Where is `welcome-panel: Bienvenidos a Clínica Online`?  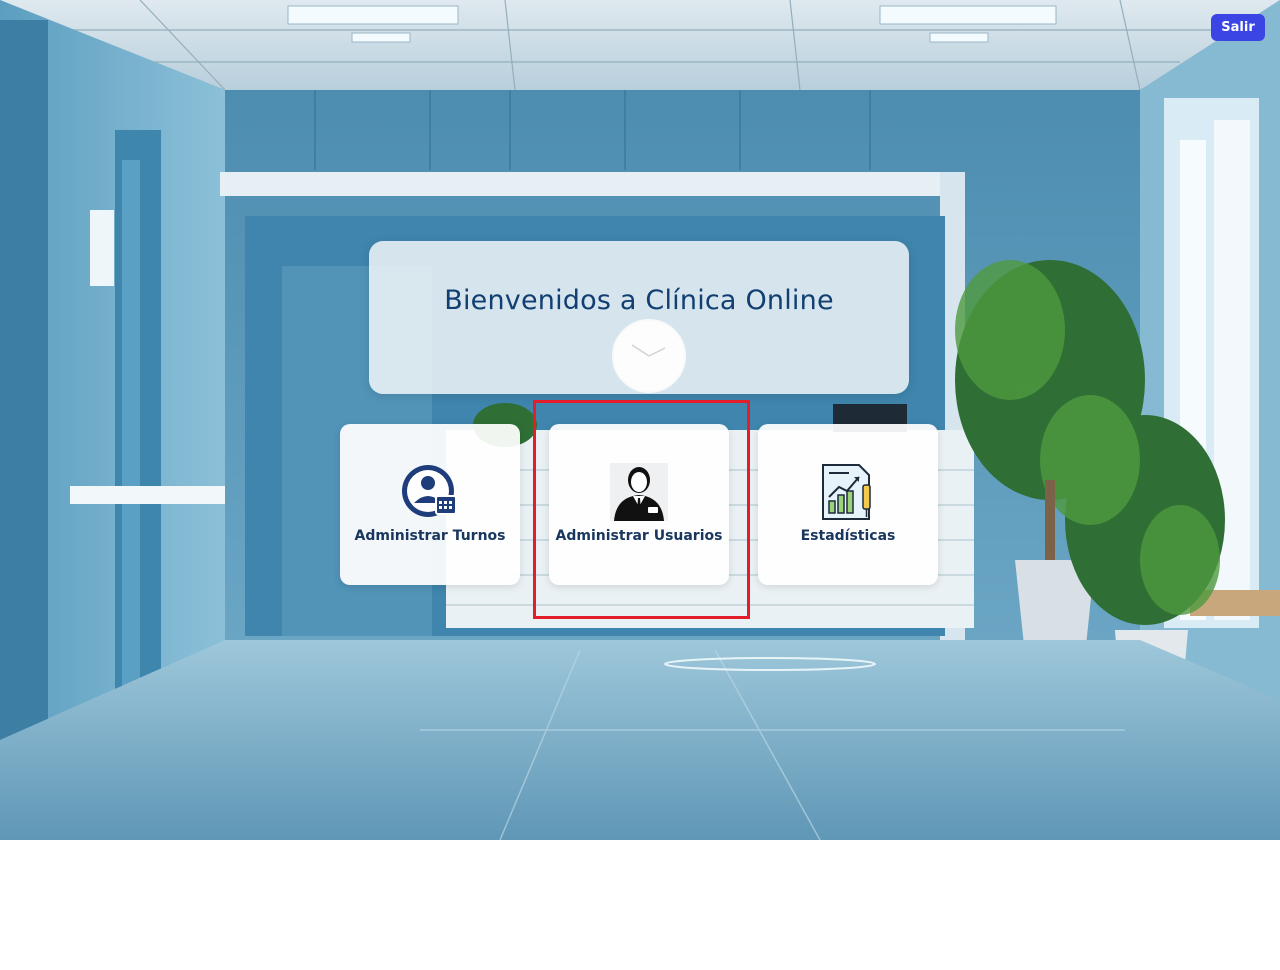 welcome-panel: Bienvenidos a Clínica Online is located at coordinates (639, 317).